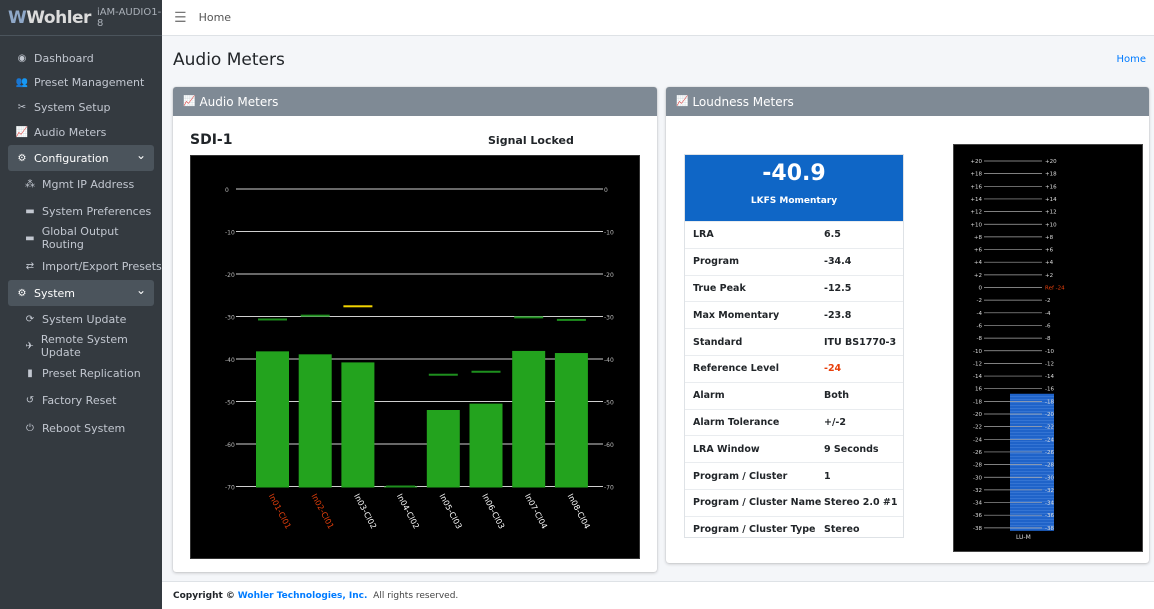  I want to click on scale-label-left: 0, so click(227, 190).